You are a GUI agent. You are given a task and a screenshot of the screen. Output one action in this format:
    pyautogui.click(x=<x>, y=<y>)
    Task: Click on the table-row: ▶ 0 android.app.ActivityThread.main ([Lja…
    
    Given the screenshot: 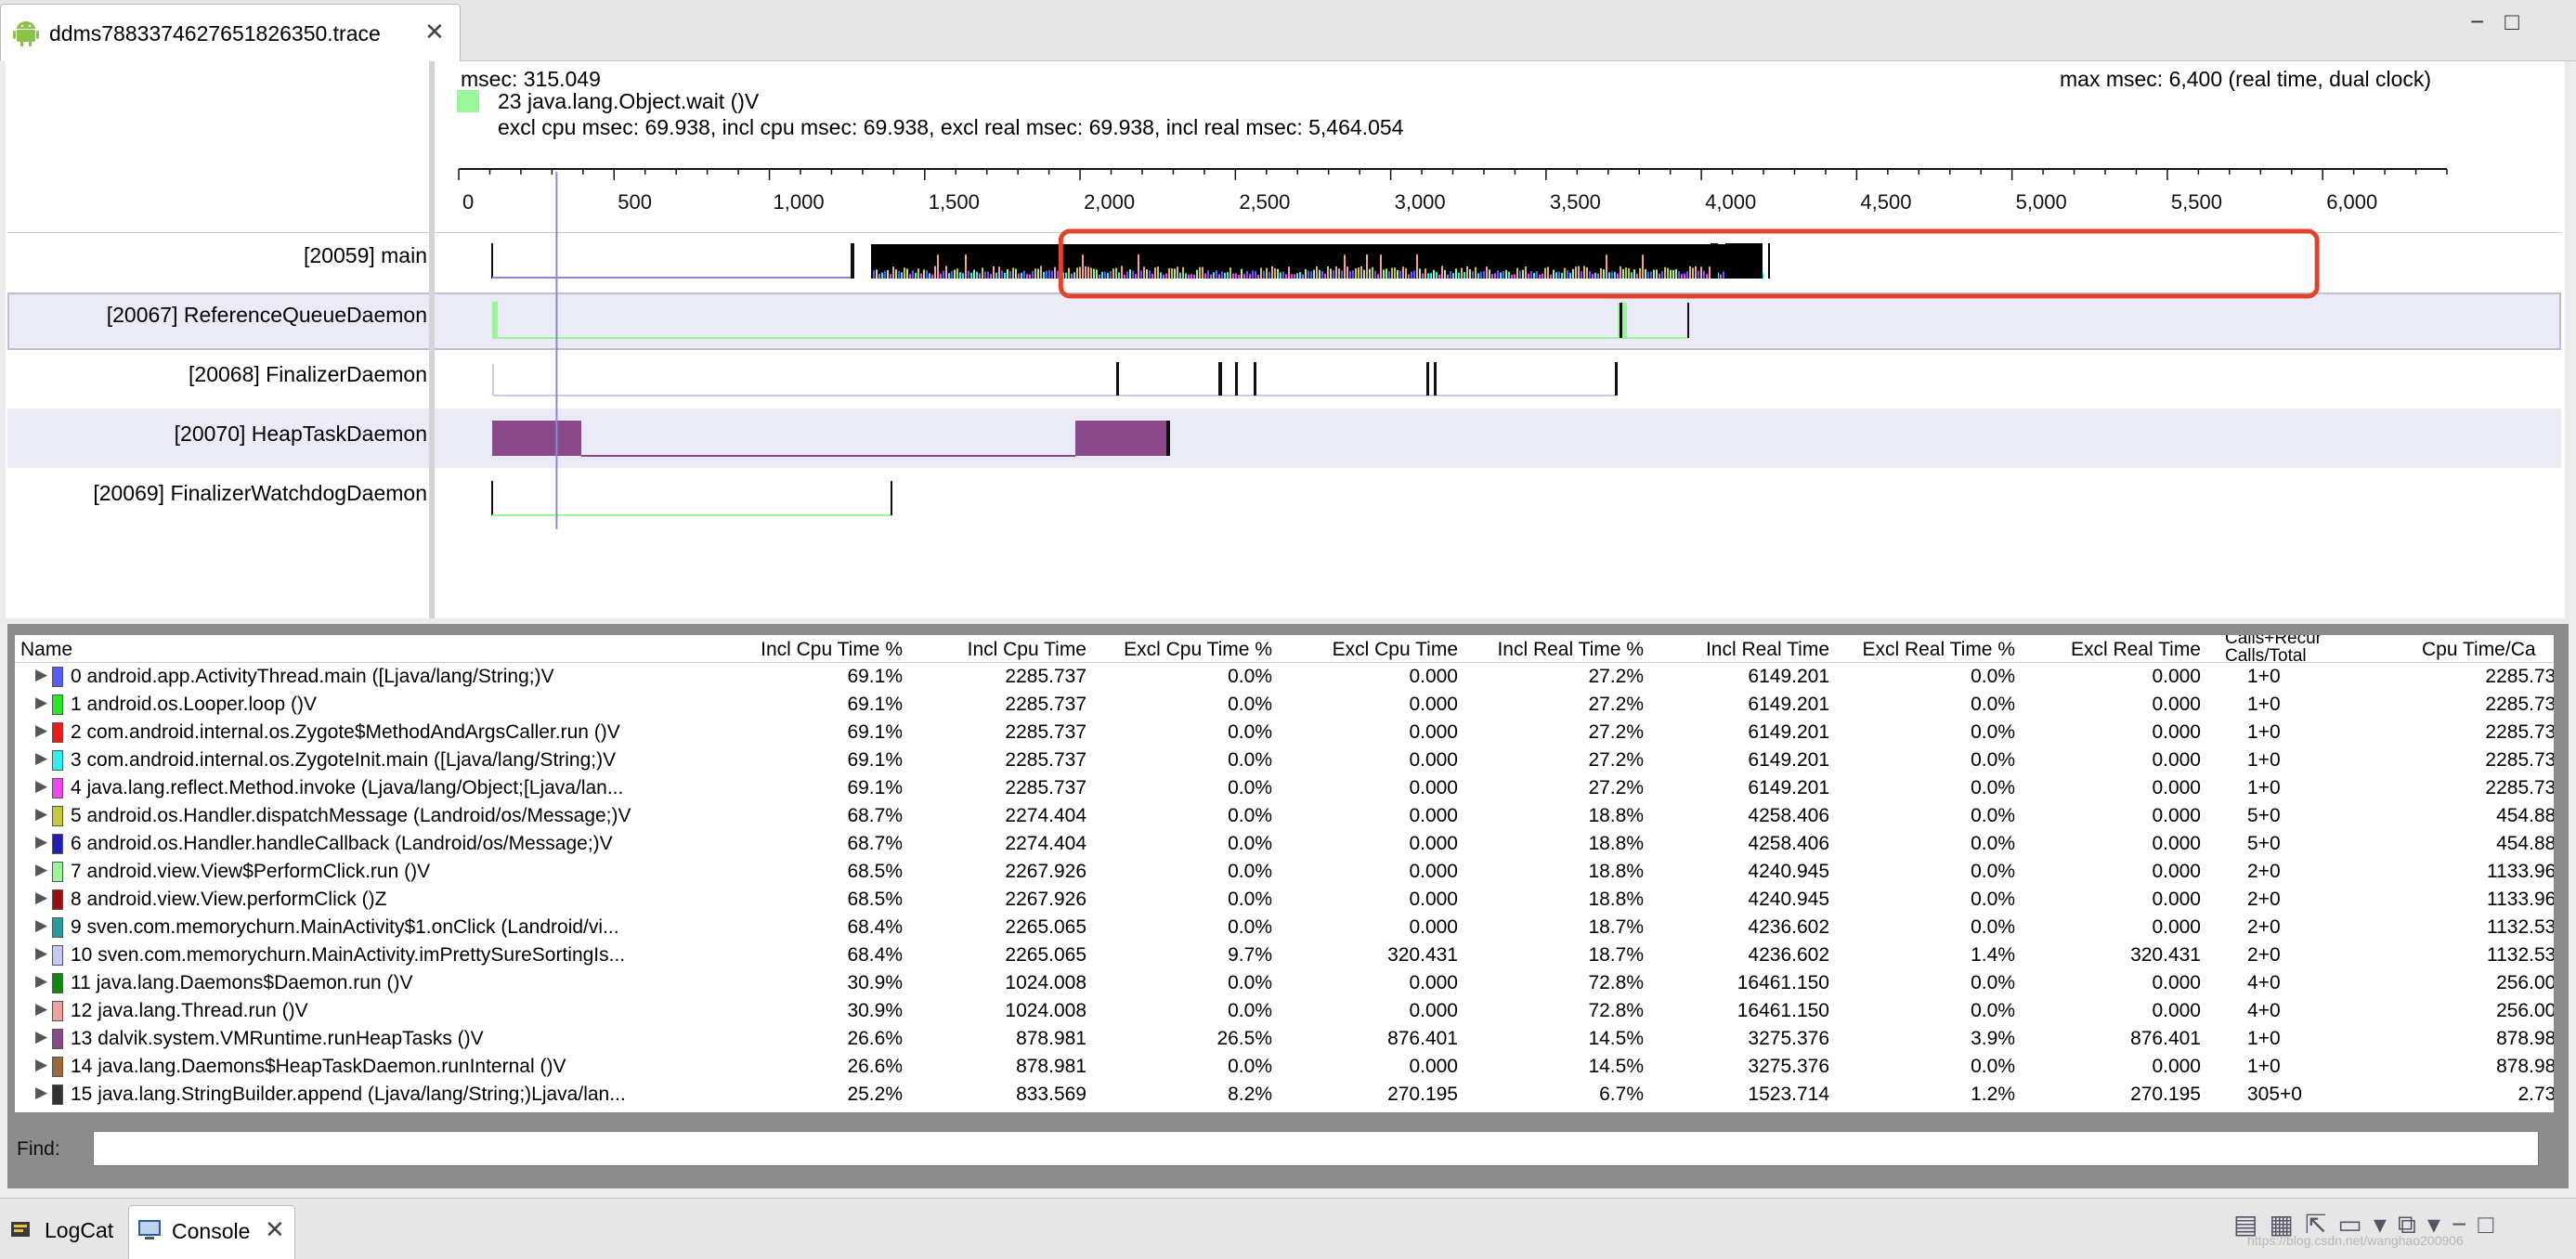 What is the action you would take?
    pyautogui.click(x=1284, y=677)
    